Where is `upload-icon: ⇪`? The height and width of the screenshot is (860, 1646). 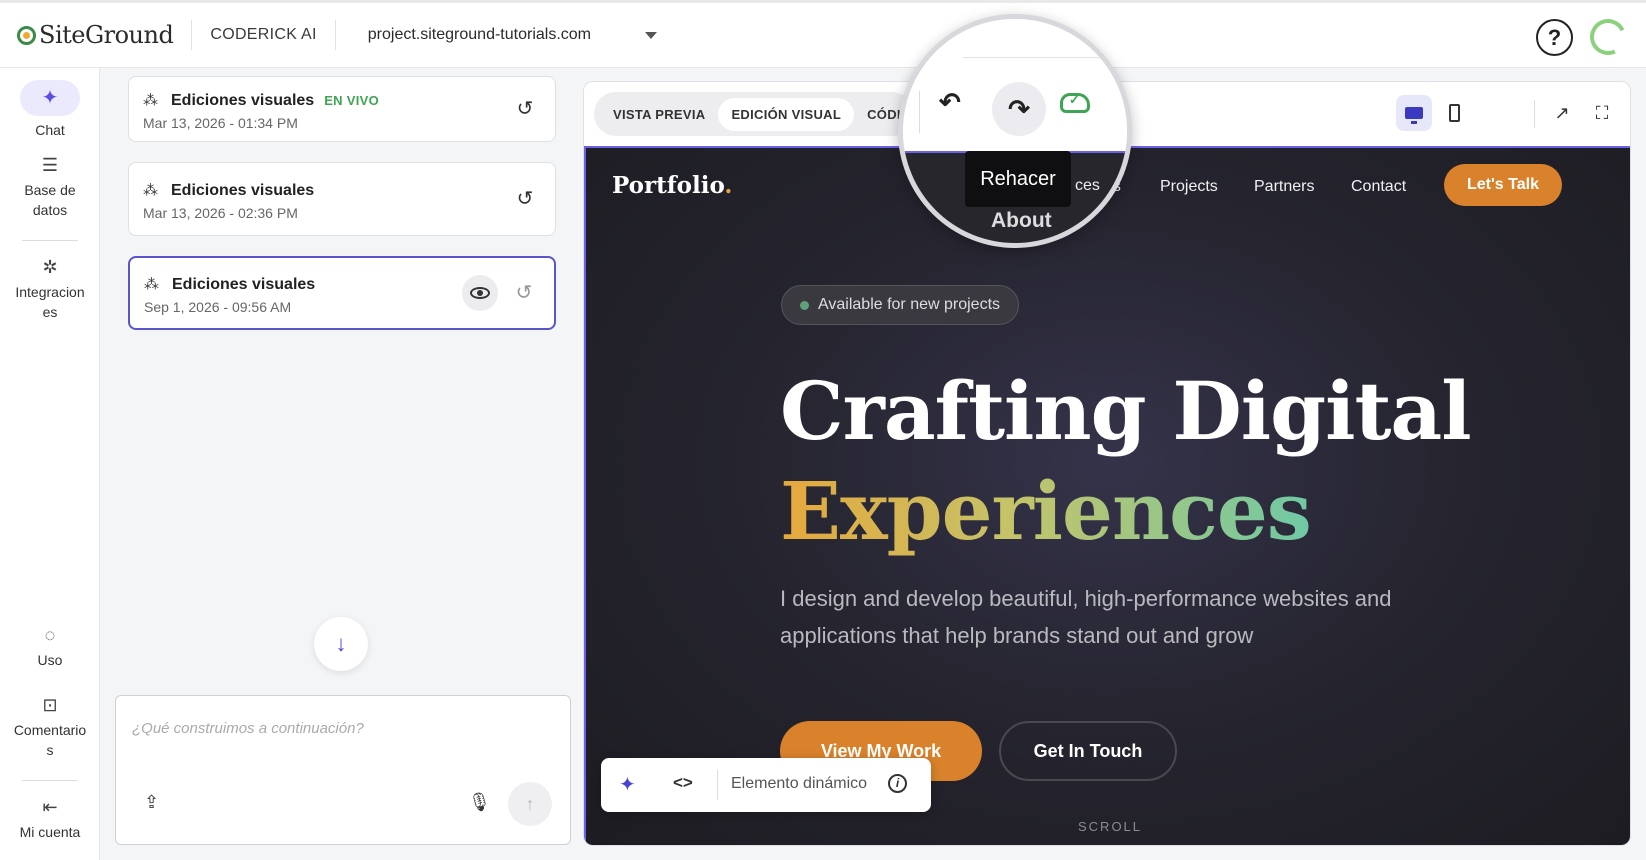
upload-icon: ⇪ is located at coordinates (151, 802).